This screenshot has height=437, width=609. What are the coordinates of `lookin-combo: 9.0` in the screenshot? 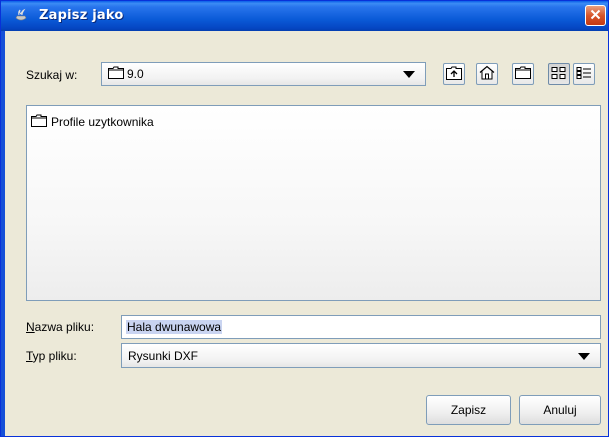 It's located at (263, 74).